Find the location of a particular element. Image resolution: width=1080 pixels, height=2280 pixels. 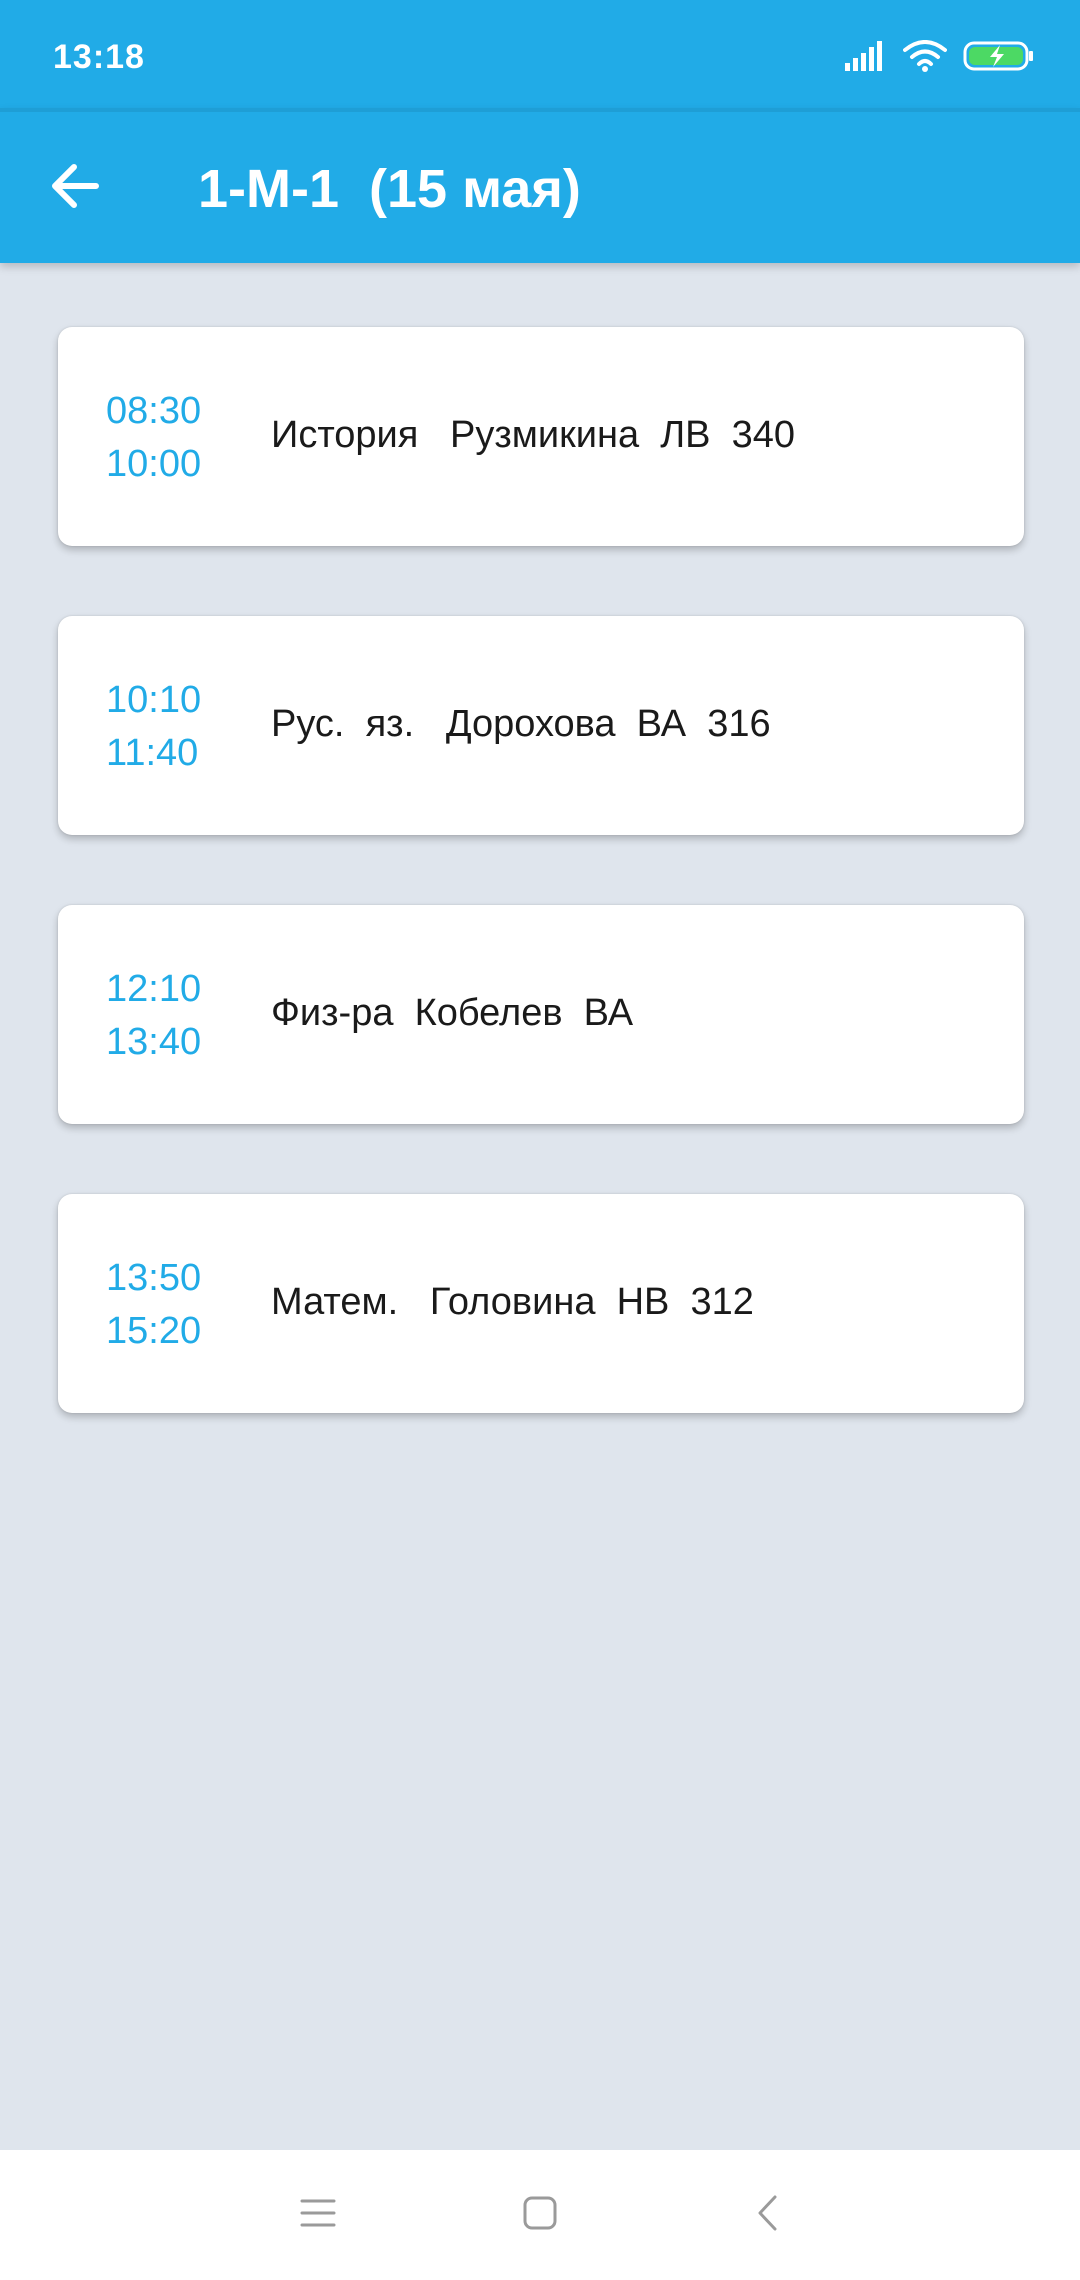

signal-icon is located at coordinates (866, 58).